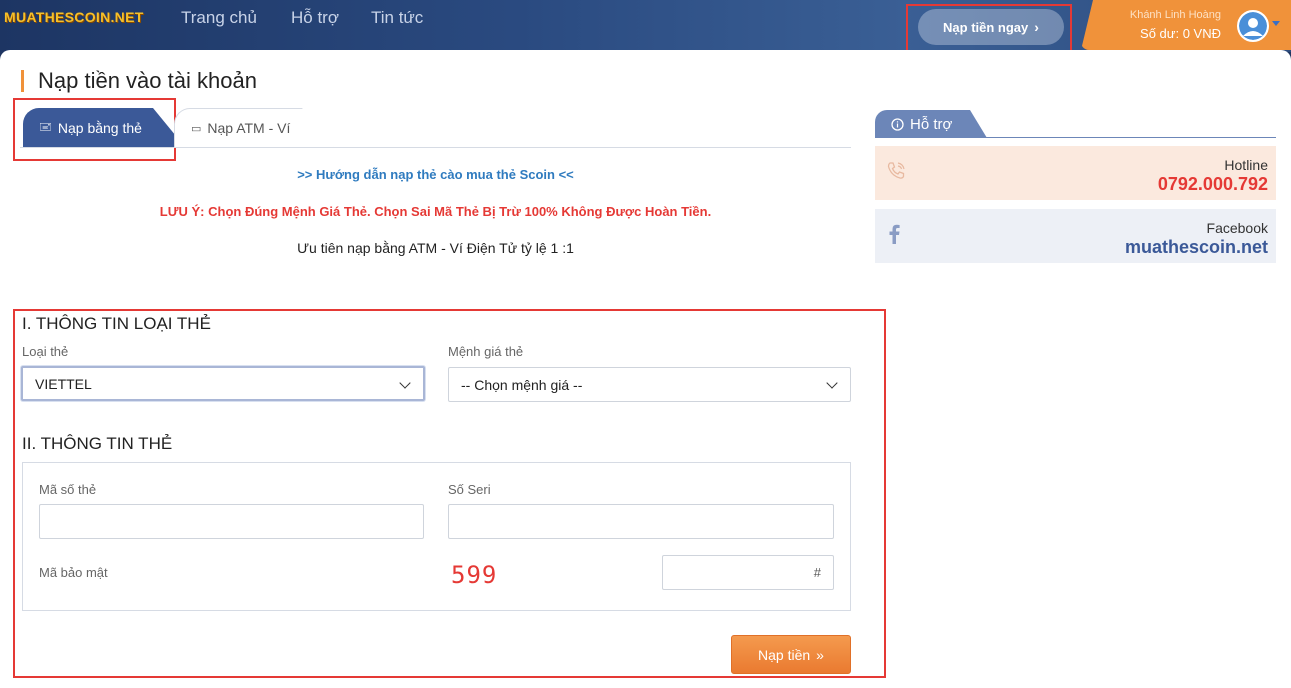 This screenshot has height=688, width=1291. Describe the element at coordinates (894, 234) in the screenshot. I see `facebook-icon` at that location.